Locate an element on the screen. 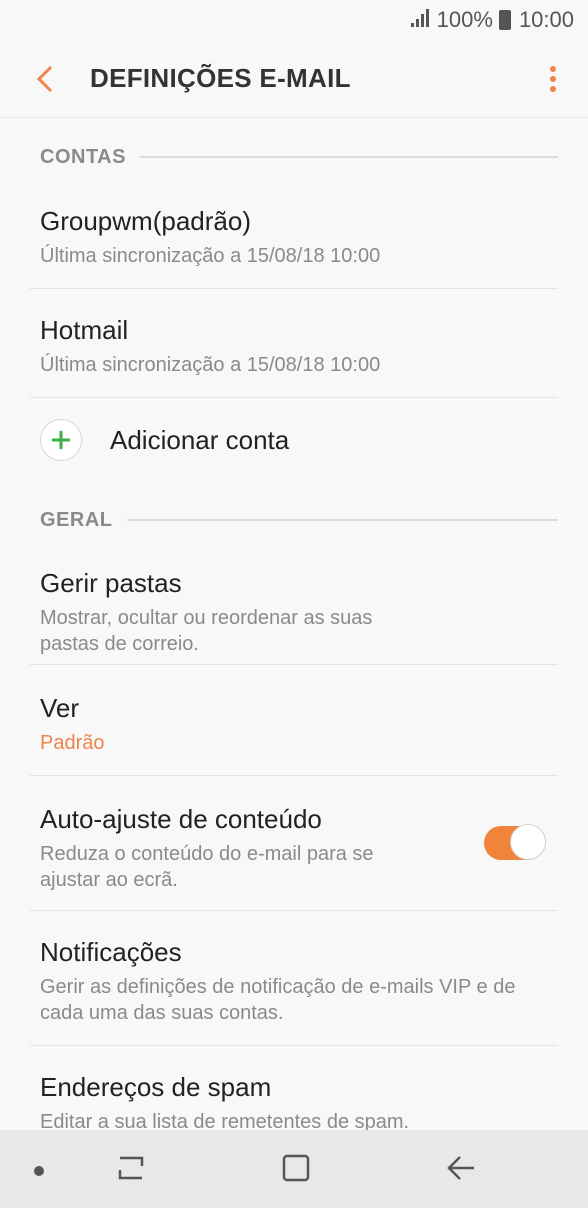  add-account-button: Adicionar conta is located at coordinates (294, 440).